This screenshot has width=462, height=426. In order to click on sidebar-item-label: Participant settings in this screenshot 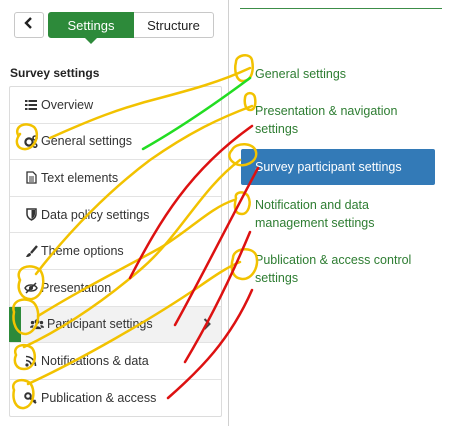, I will do `click(100, 324)`.